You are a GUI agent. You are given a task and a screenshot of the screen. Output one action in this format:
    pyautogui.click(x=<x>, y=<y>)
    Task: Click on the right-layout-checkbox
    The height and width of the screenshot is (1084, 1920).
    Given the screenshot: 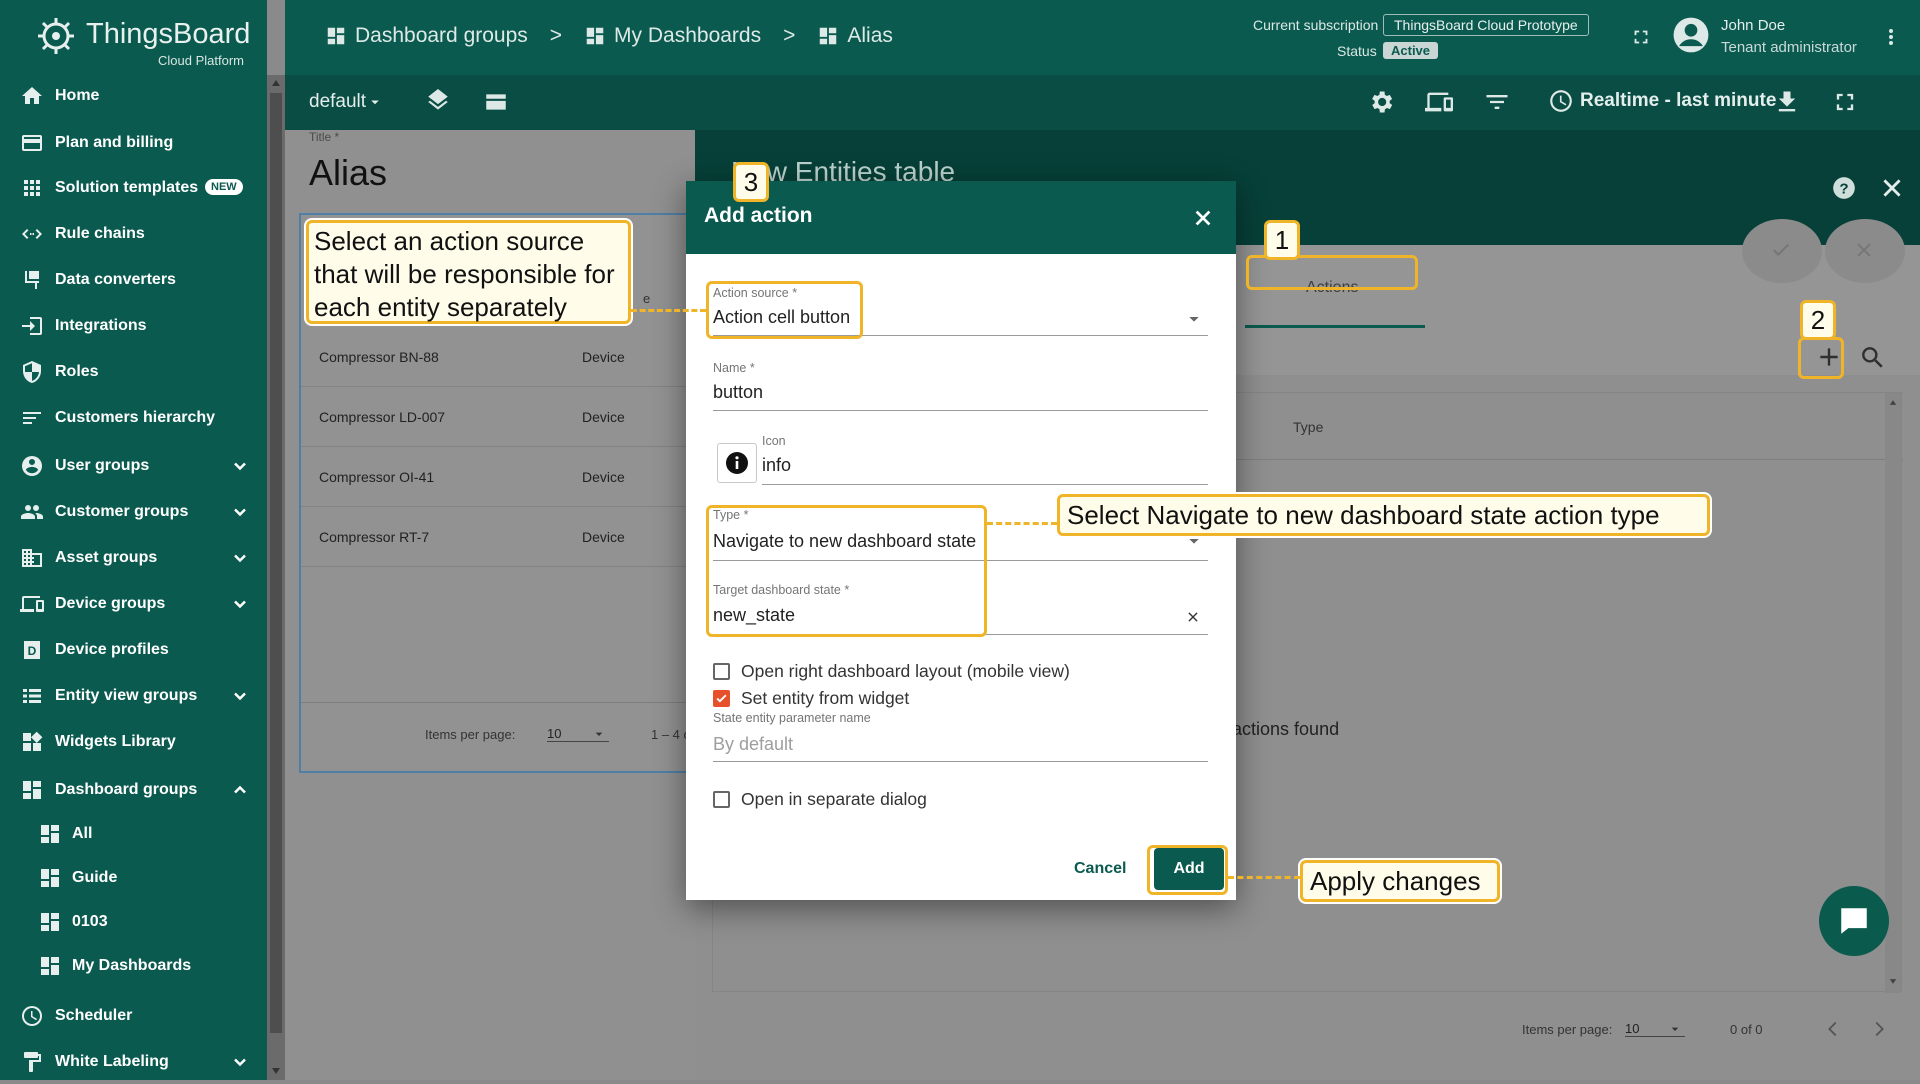 What is the action you would take?
    pyautogui.click(x=721, y=671)
    